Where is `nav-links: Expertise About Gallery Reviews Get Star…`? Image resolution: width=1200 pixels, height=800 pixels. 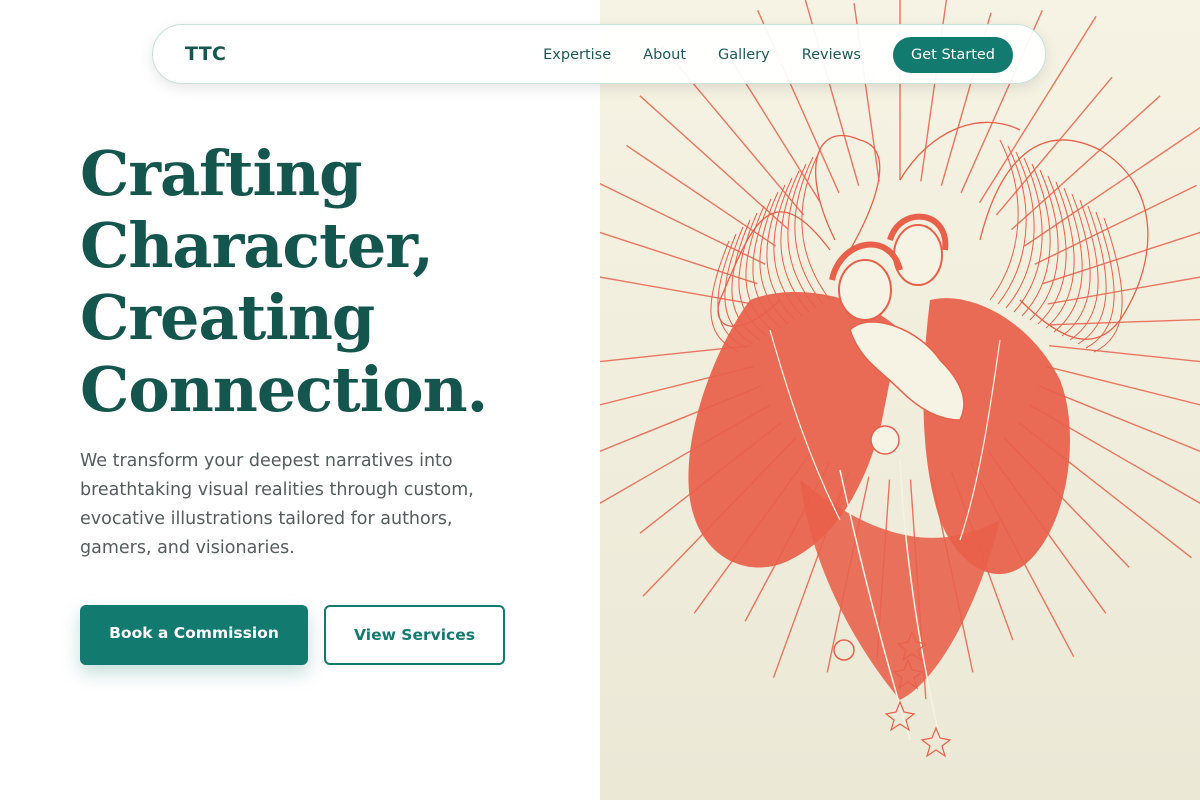 nav-links: Expertise About Gallery Reviews Get Star… is located at coordinates (778, 55).